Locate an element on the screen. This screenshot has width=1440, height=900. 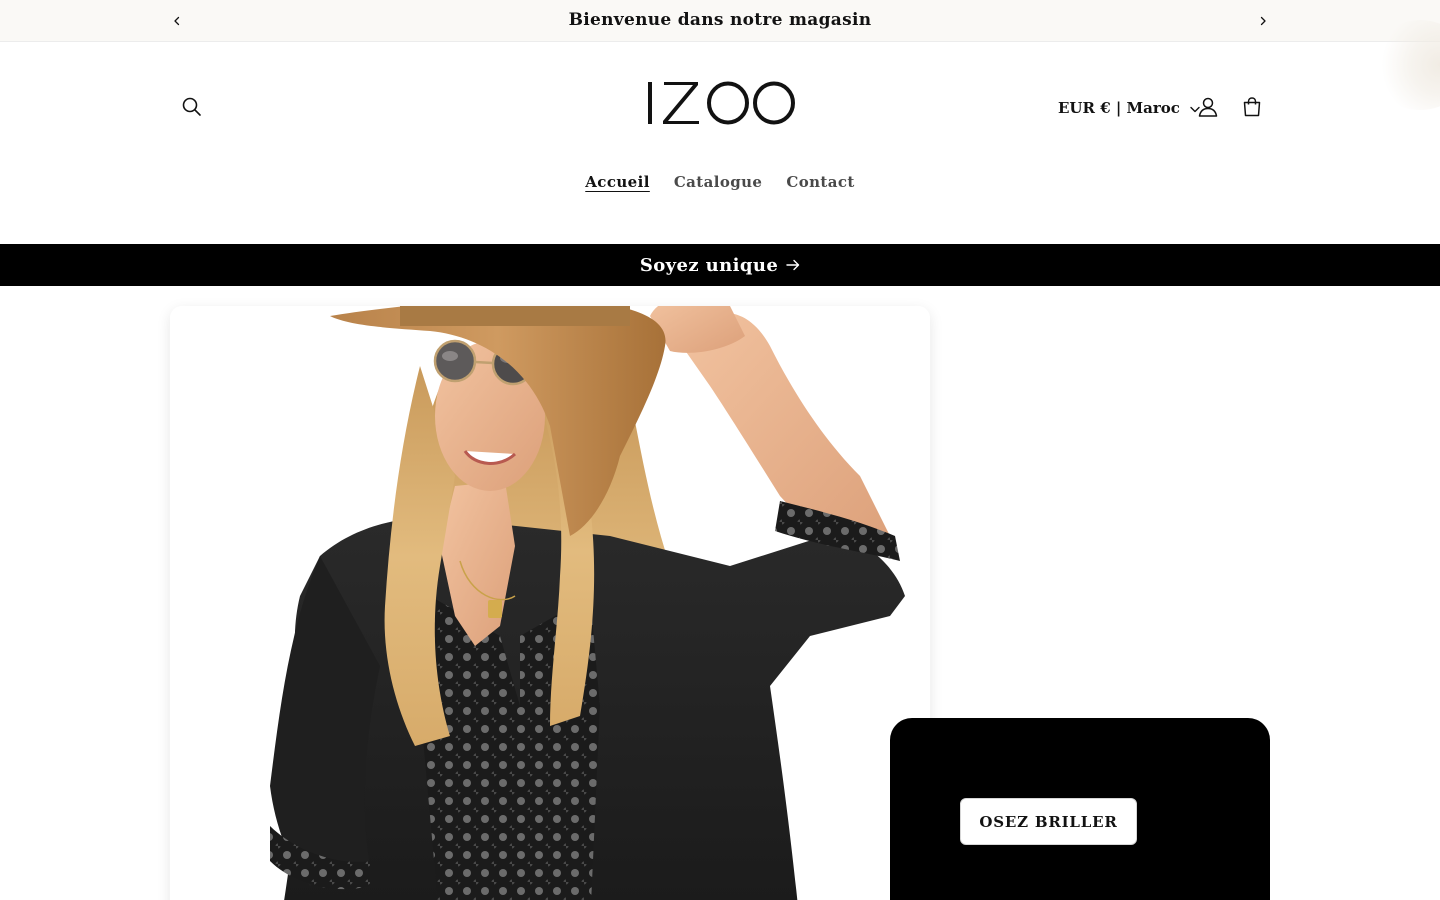
announcement-text: Bienvenue dans notre magasin is located at coordinates (720, 20).